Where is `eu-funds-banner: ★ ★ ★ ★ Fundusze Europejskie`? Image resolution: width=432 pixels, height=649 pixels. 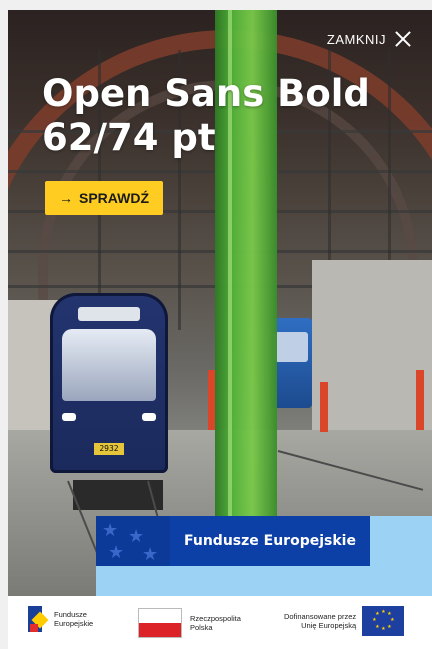 eu-funds-banner: ★ ★ ★ ★ Fundusze Europejskie is located at coordinates (264, 556).